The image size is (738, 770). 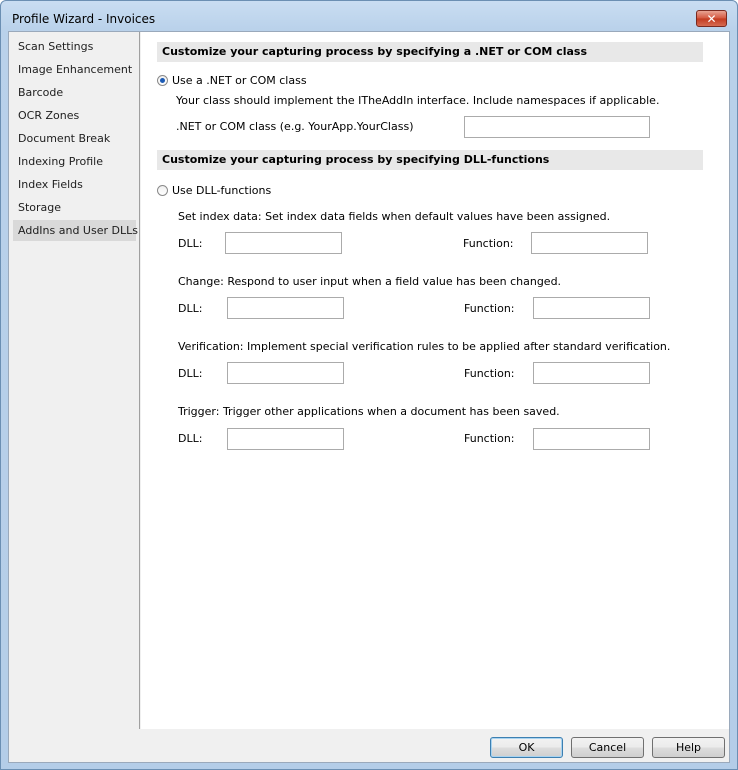 What do you see at coordinates (74, 207) in the screenshot?
I see `sidebar-item-storage: Storage` at bounding box center [74, 207].